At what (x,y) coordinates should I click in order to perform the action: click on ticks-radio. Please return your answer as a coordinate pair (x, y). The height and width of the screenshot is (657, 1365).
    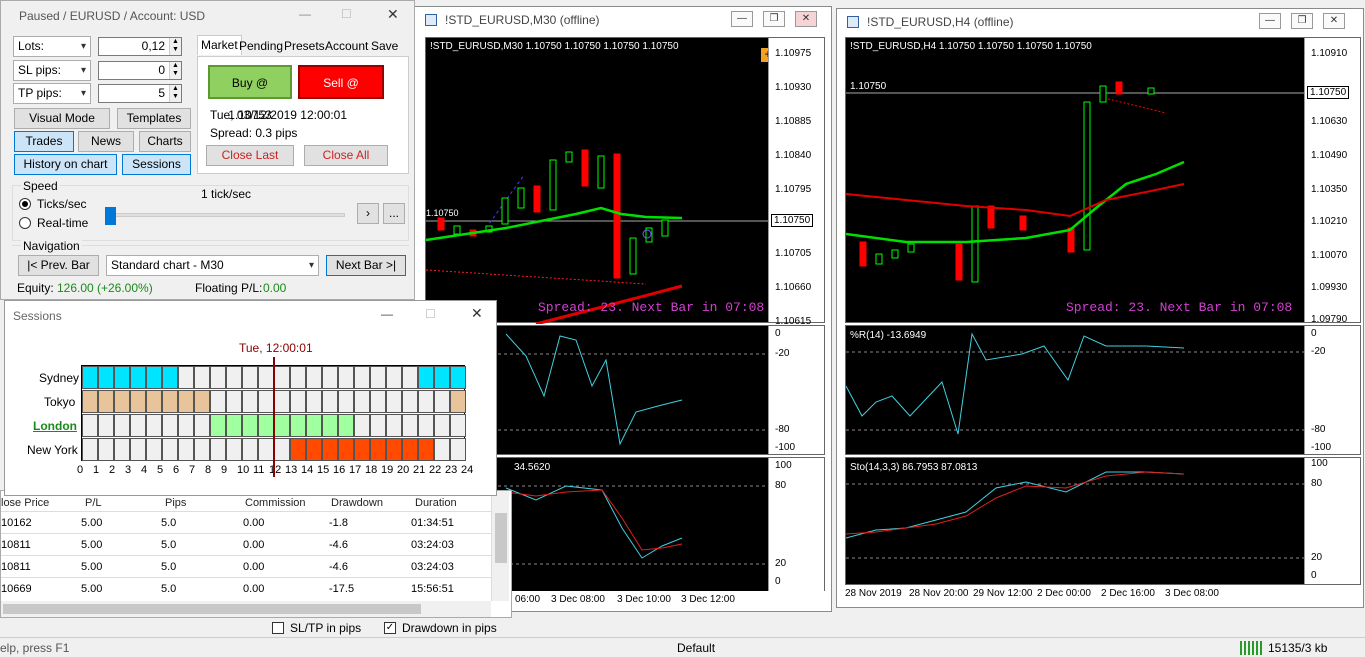
    Looking at the image, I should click on (25, 204).